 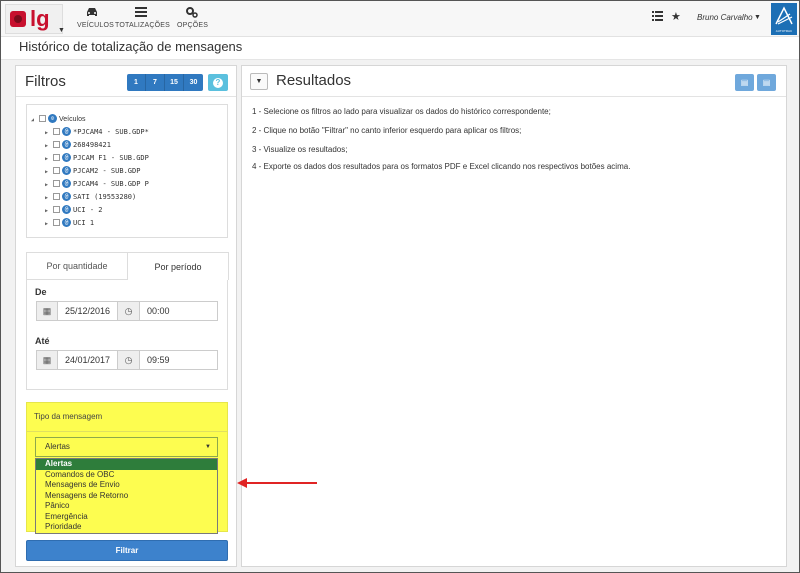 What do you see at coordinates (111, 158) in the screenshot?
I see `tree-label: PJCAM F1 - SUB.GDP` at bounding box center [111, 158].